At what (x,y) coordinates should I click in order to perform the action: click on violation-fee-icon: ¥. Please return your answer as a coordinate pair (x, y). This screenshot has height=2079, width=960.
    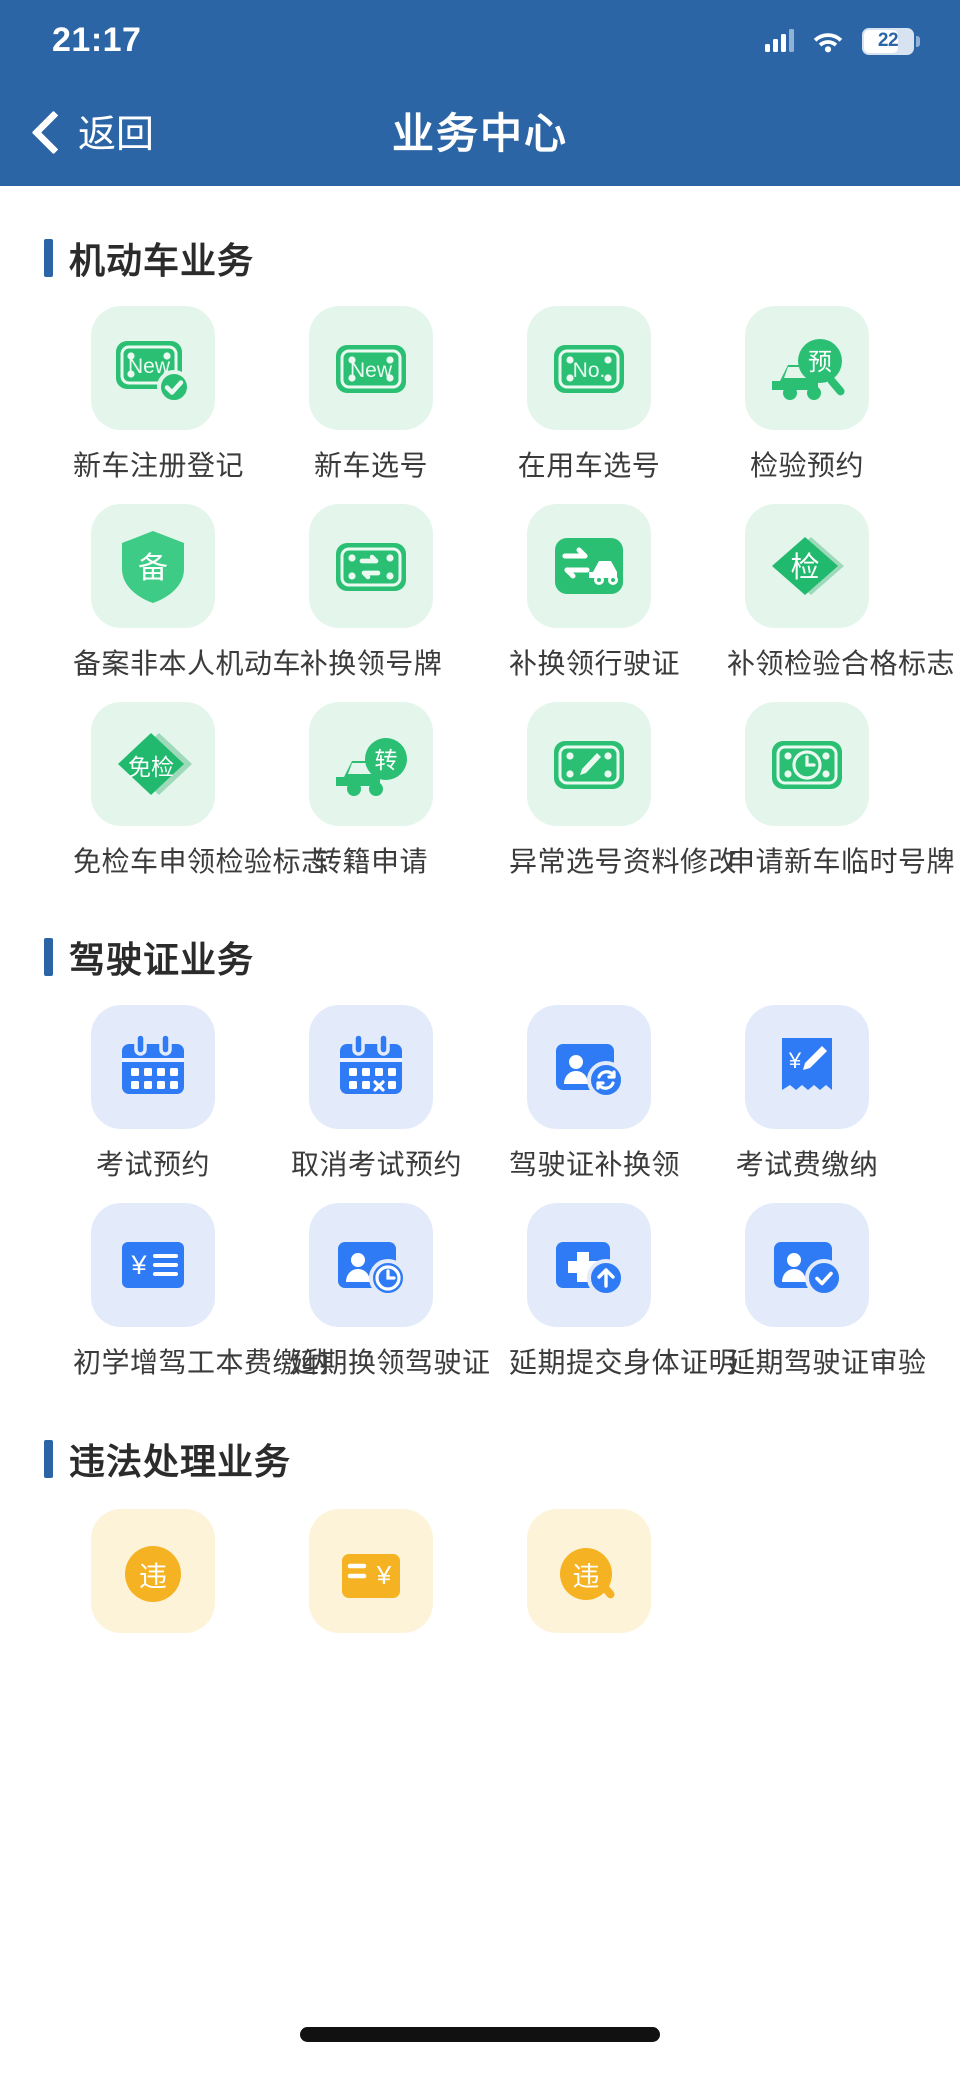
    Looking at the image, I should click on (371, 1571).